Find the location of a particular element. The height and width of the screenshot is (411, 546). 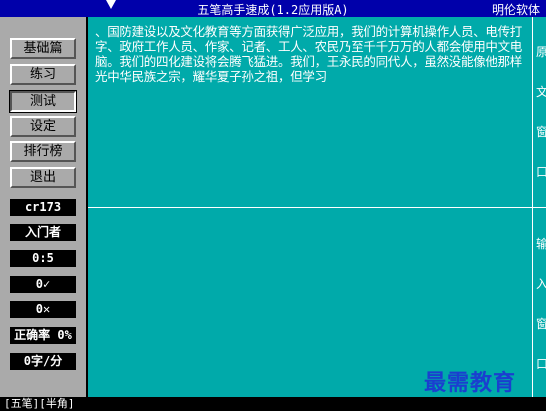

input-window-label-char: 口 is located at coordinates (541, 364).